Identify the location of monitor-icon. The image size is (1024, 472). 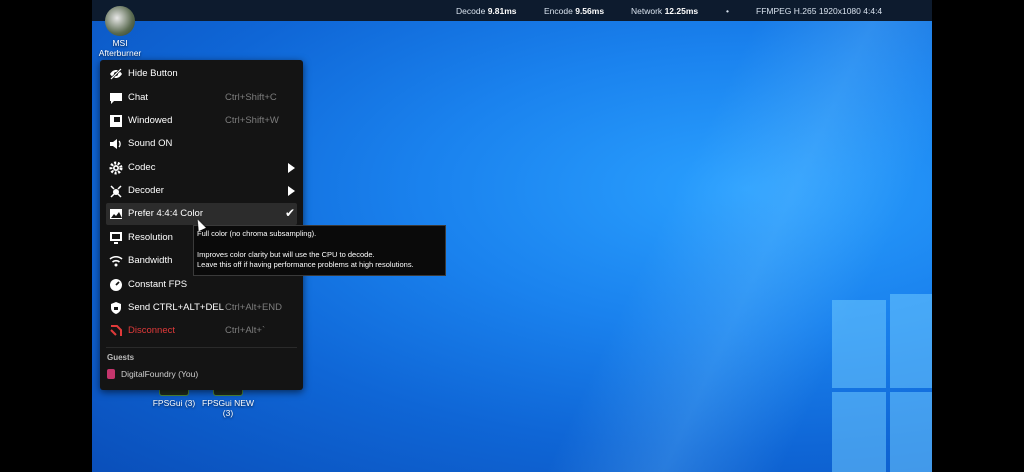
(116, 238).